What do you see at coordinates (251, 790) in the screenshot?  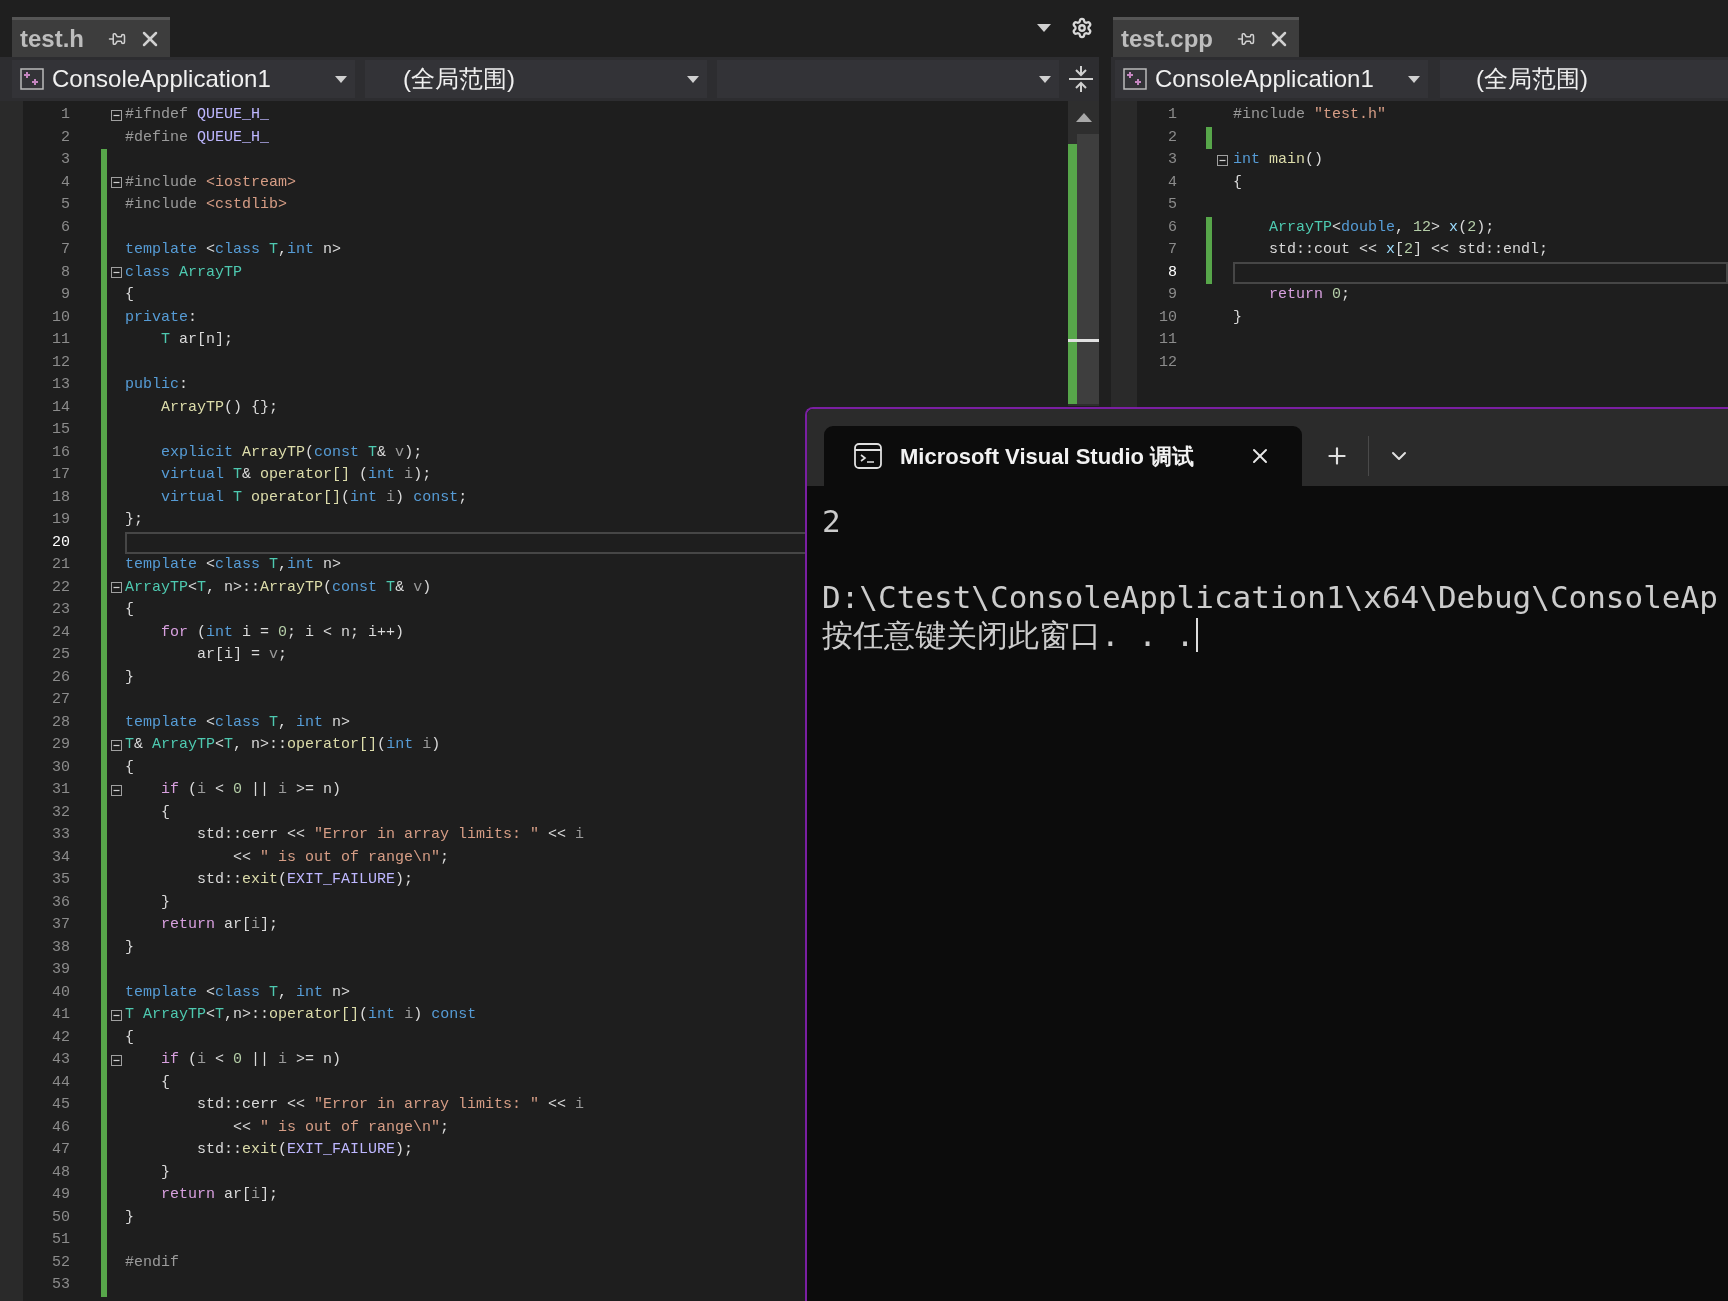 I see `code-line: if (i < 0 || i >= n)` at bounding box center [251, 790].